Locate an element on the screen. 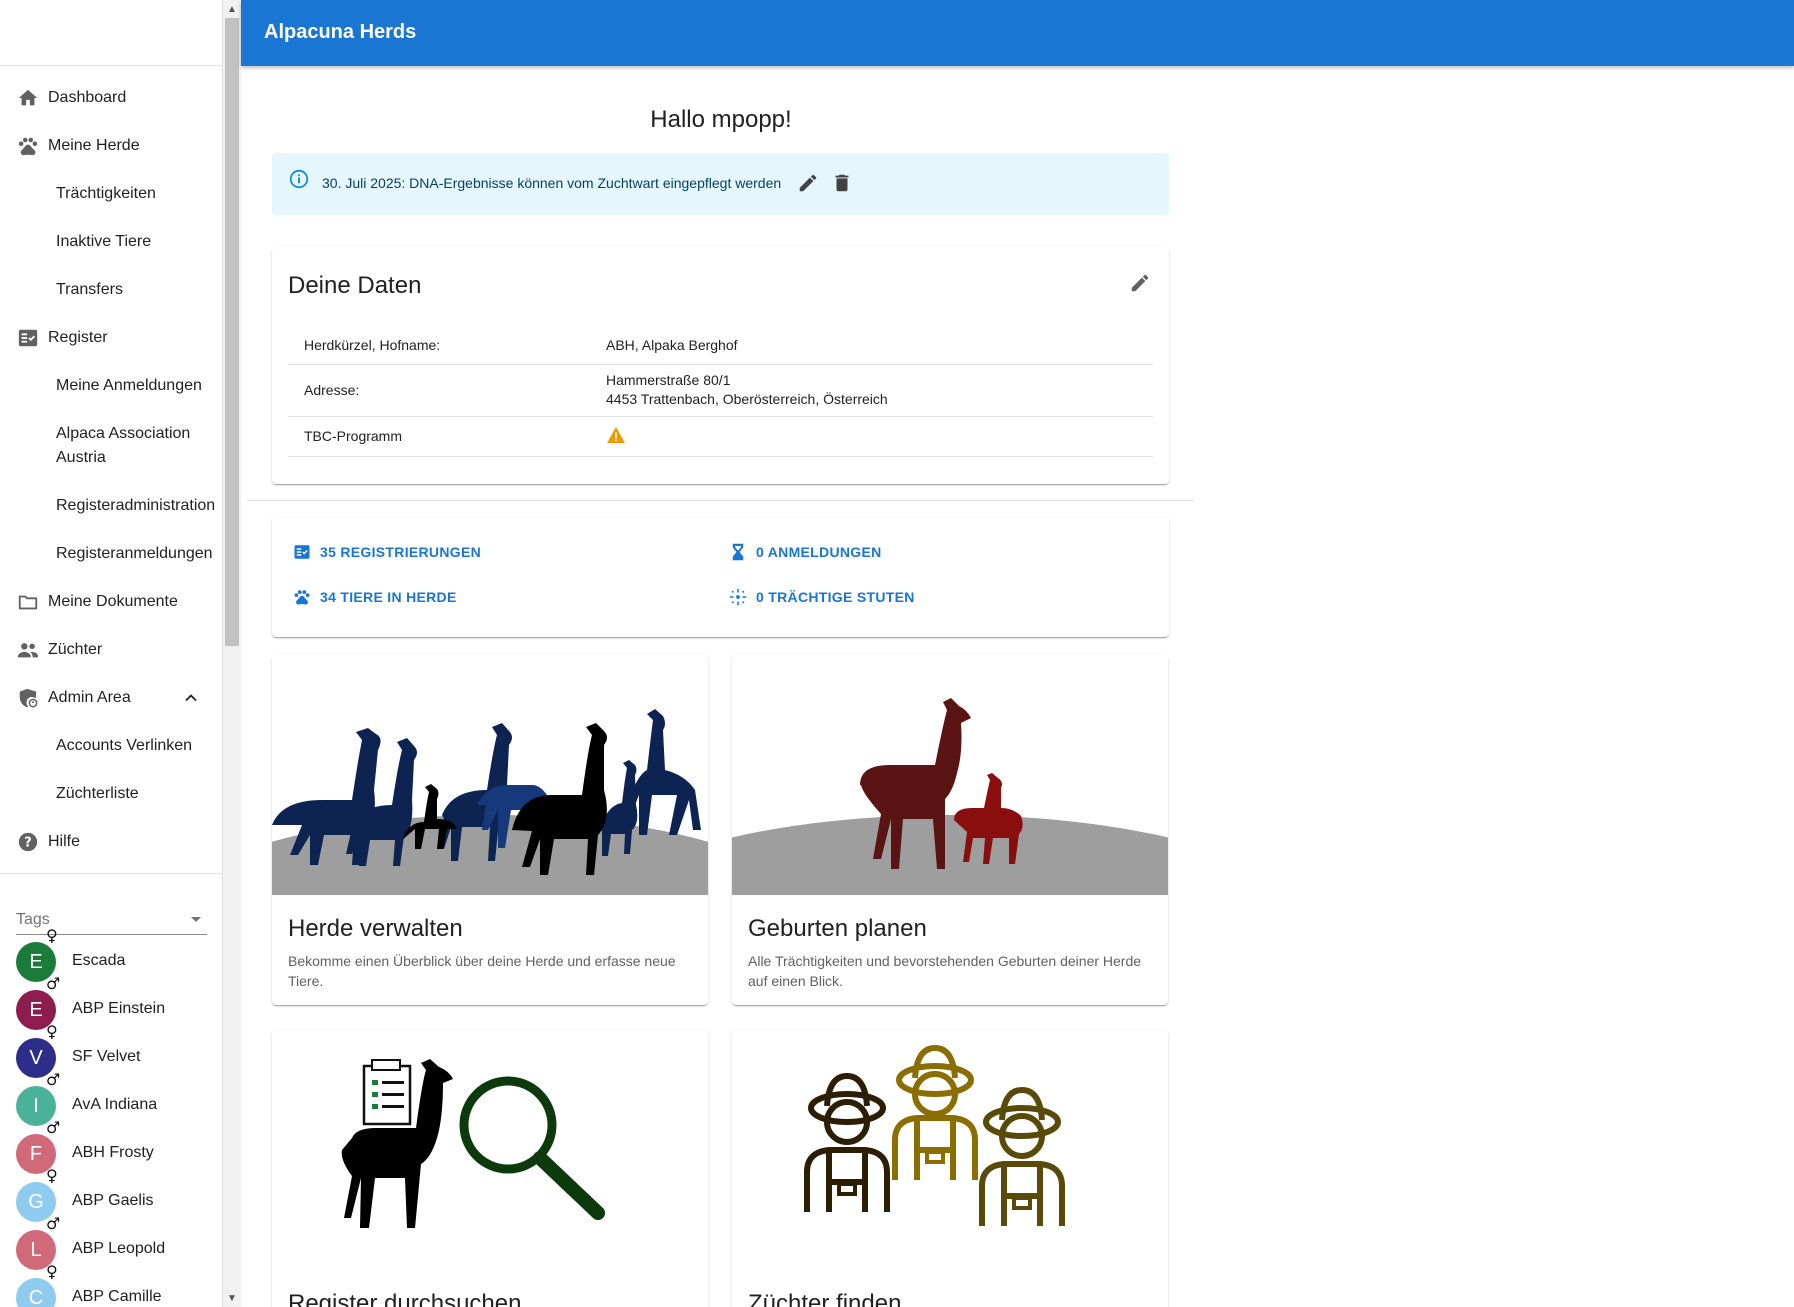 The image size is (1794, 1307). feature-title: Register durchsuchen is located at coordinates (405, 1298).